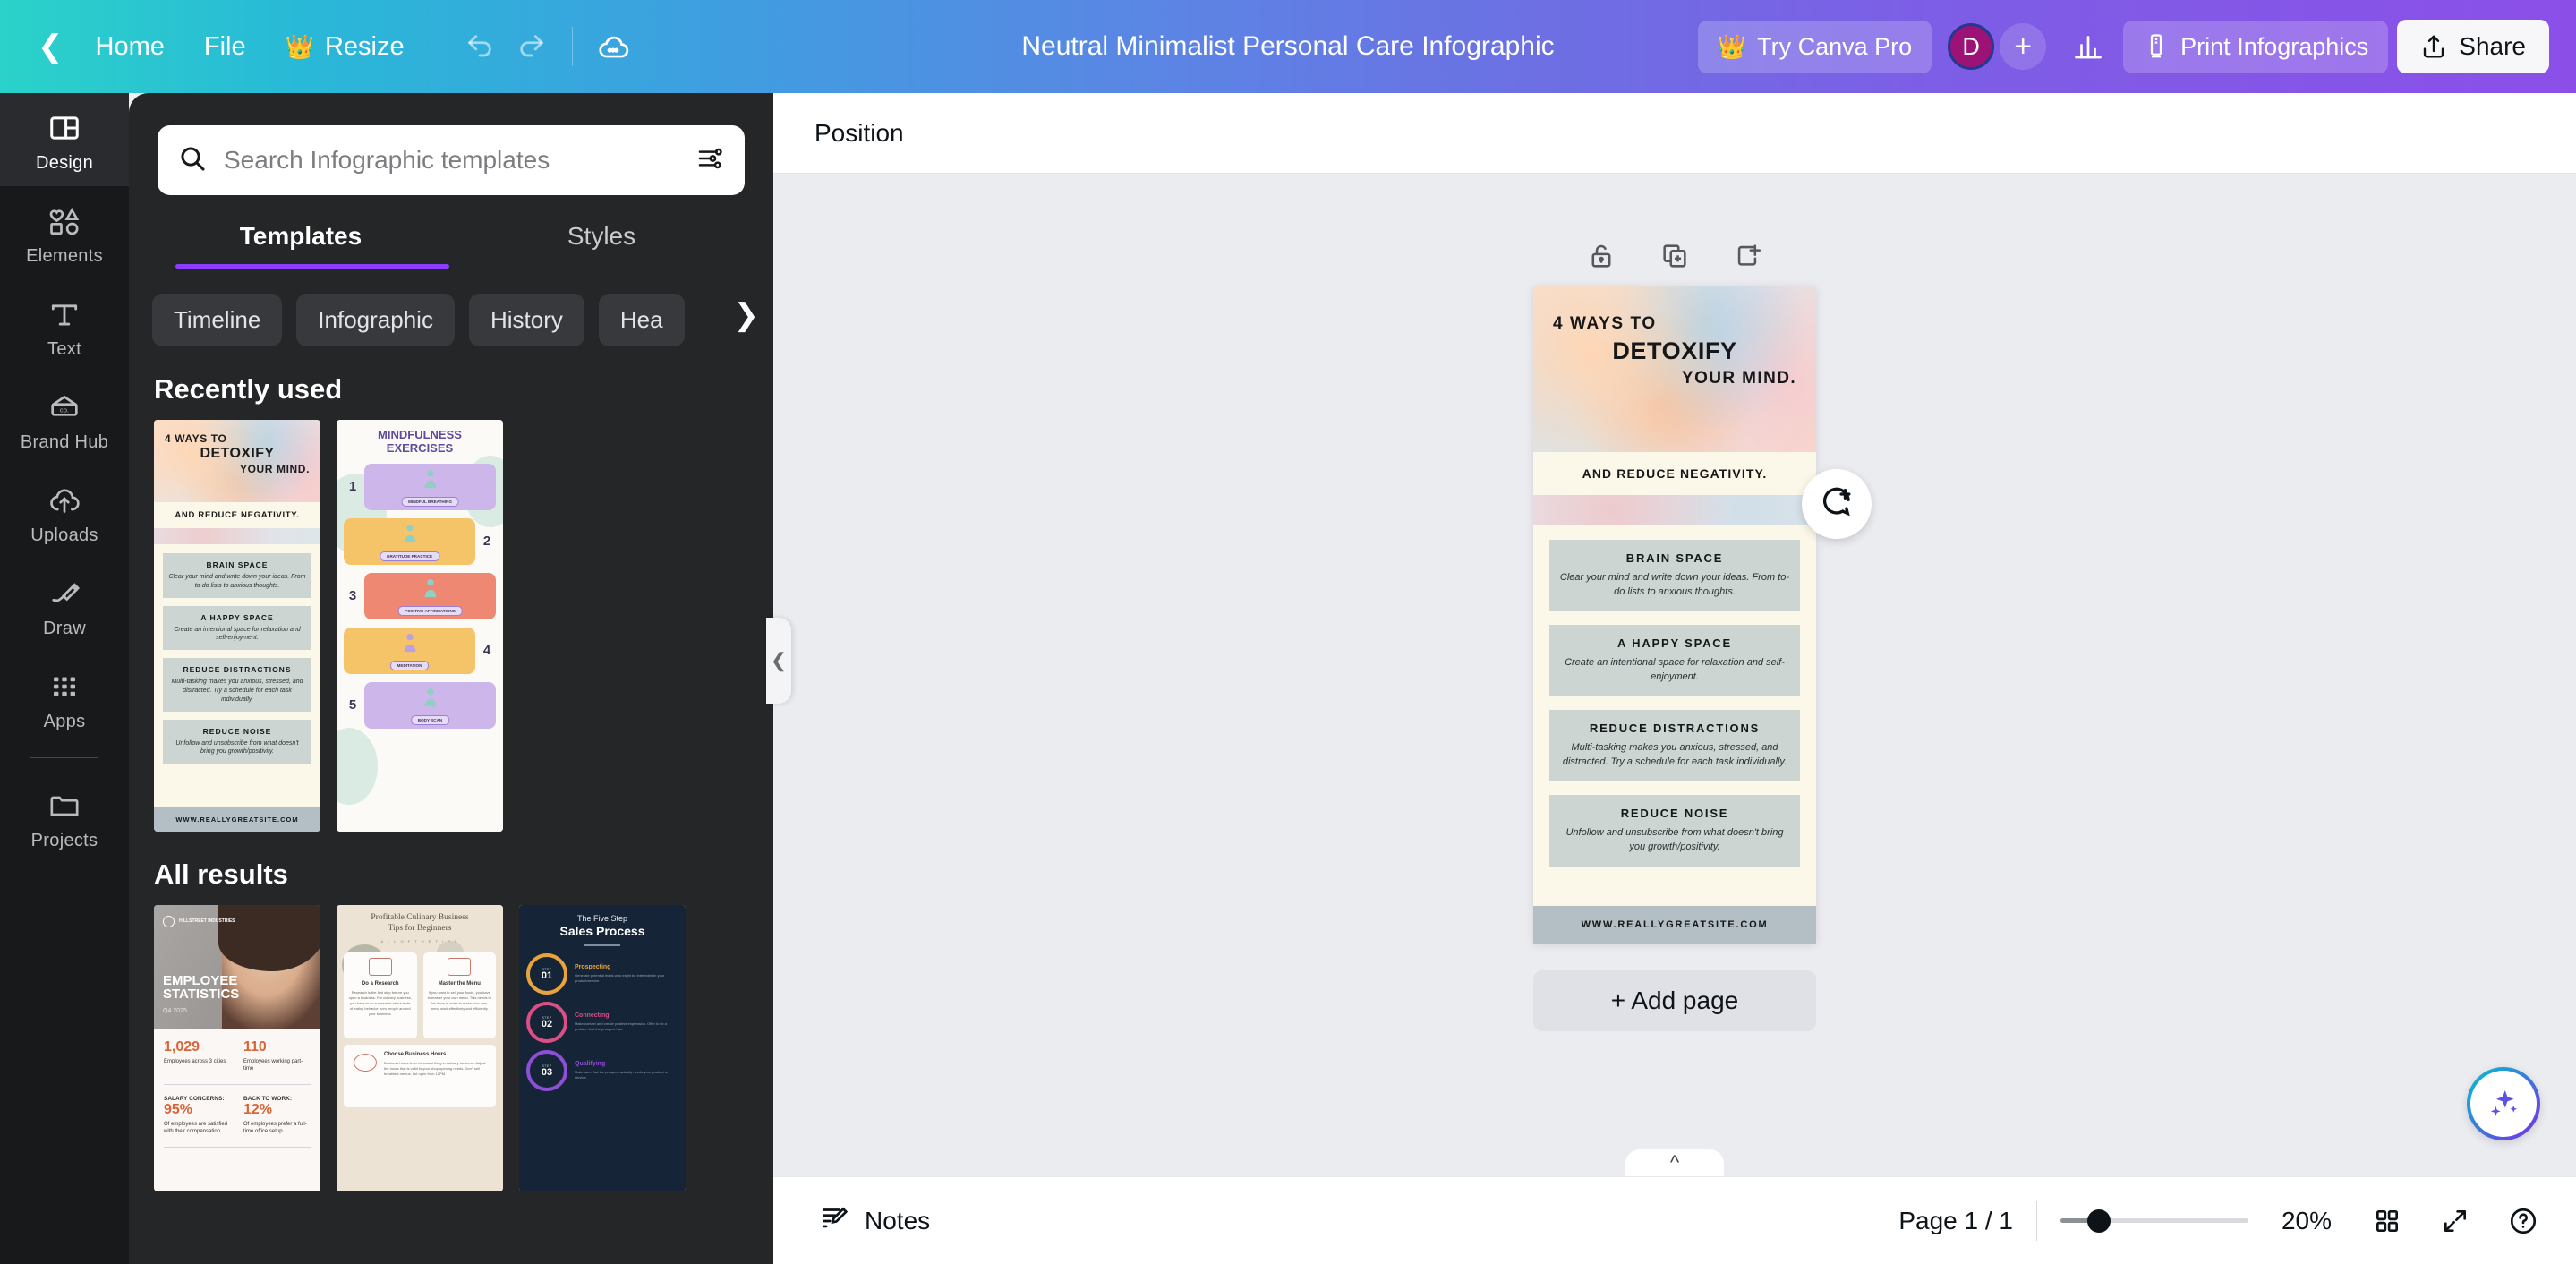 This screenshot has height=1264, width=2576. What do you see at coordinates (1674, 510) in the screenshot?
I see `doc-gradient-strip` at bounding box center [1674, 510].